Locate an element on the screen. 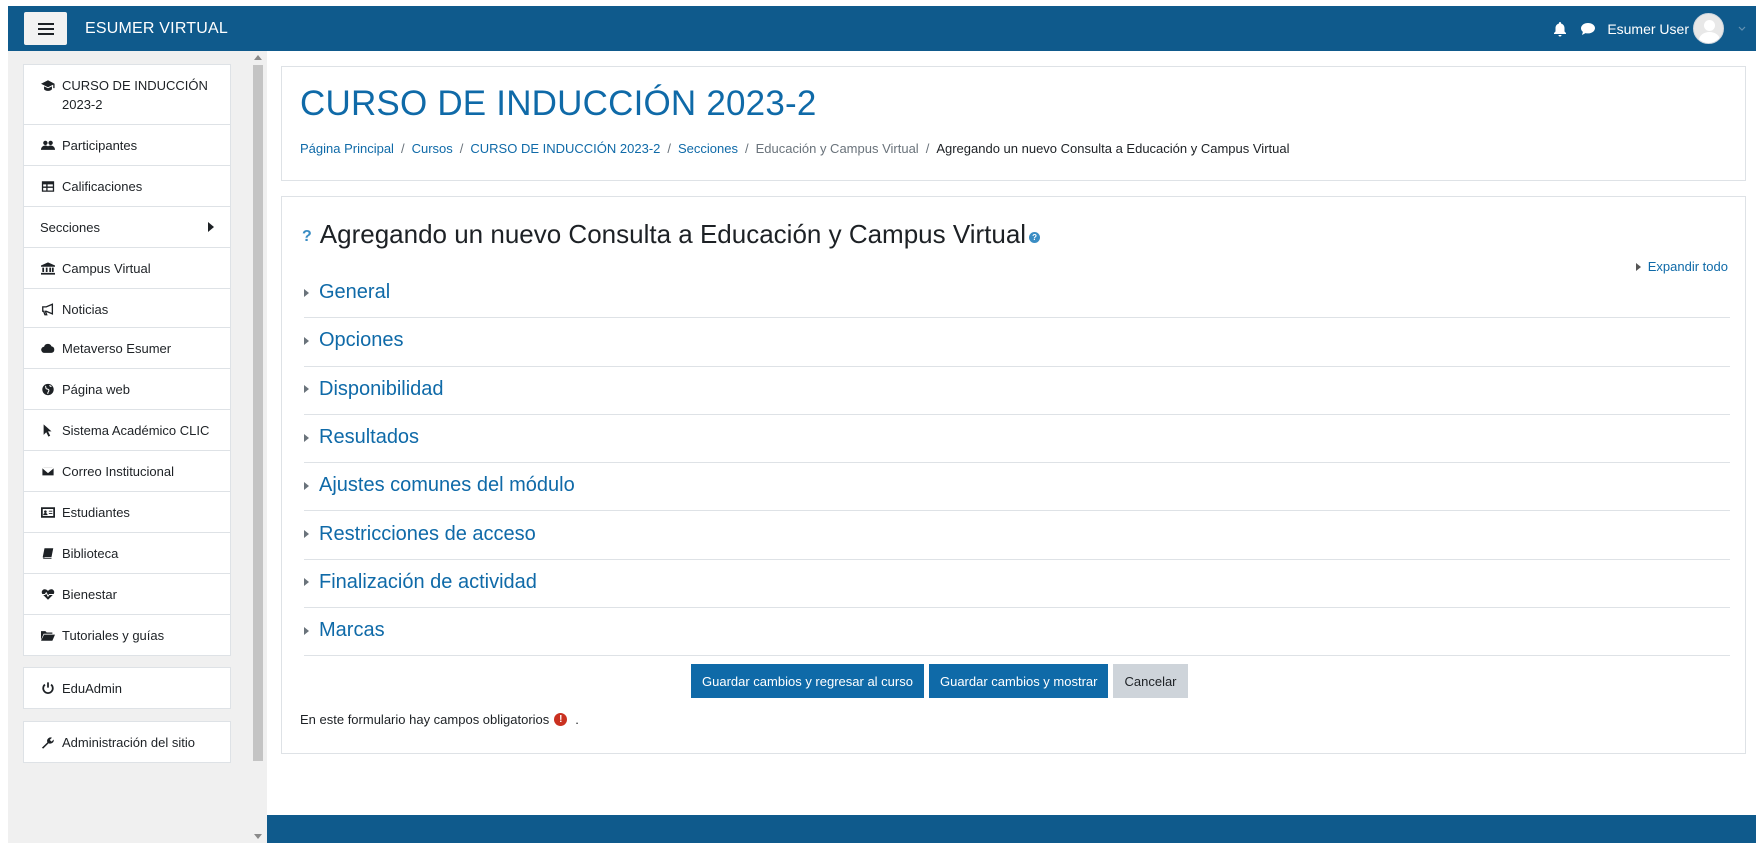 This screenshot has width=1756, height=843. nav-item-students: Estudiantes is located at coordinates (127, 511).